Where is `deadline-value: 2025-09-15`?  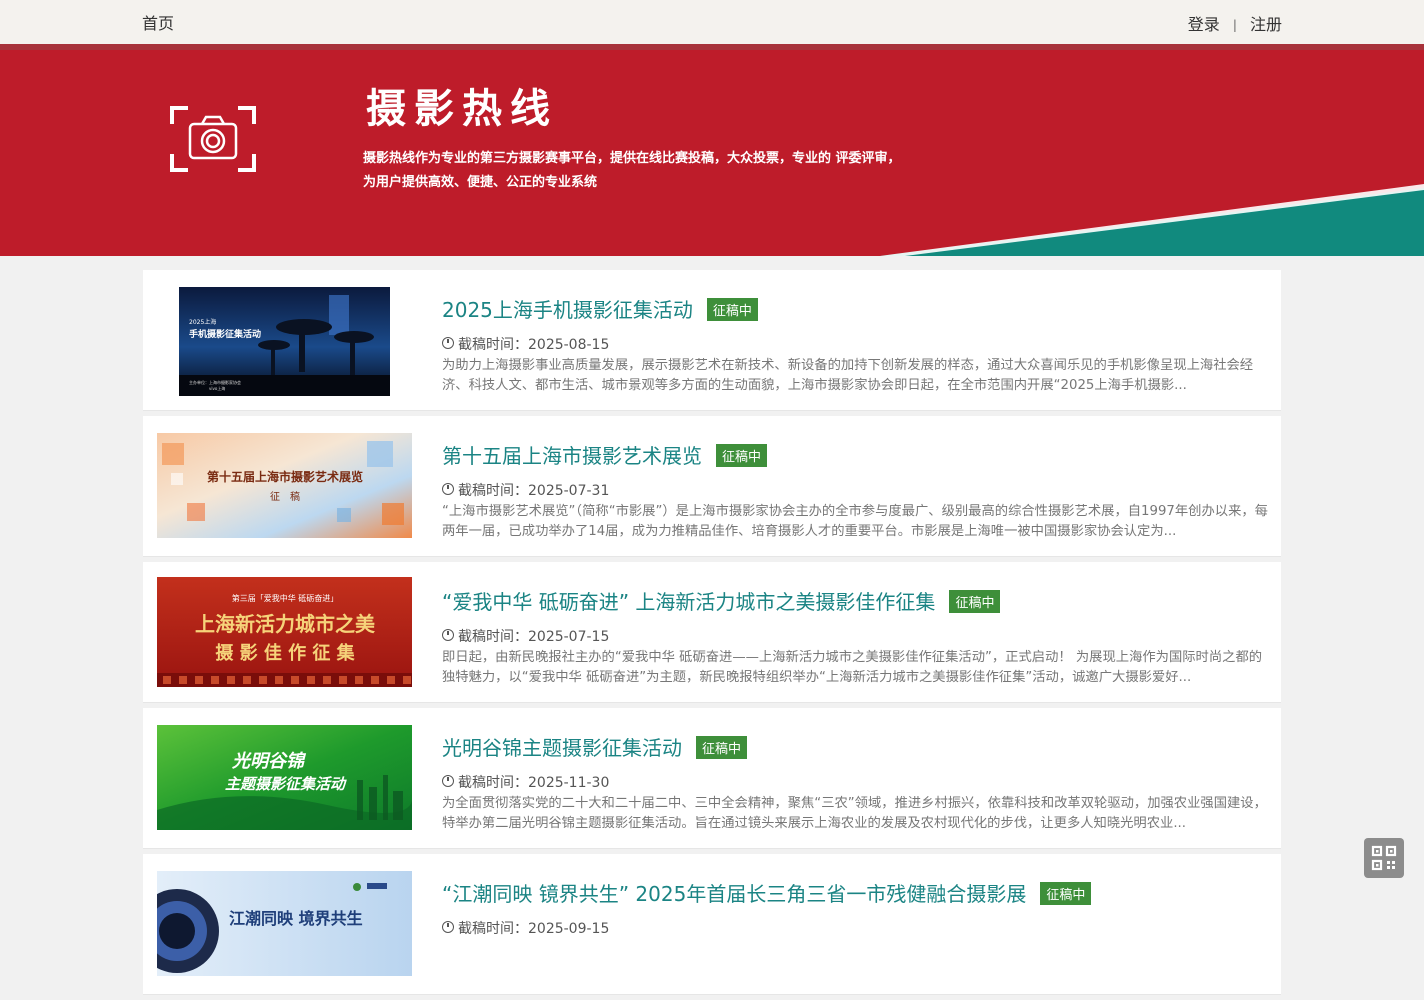 deadline-value: 2025-09-15 is located at coordinates (569, 929).